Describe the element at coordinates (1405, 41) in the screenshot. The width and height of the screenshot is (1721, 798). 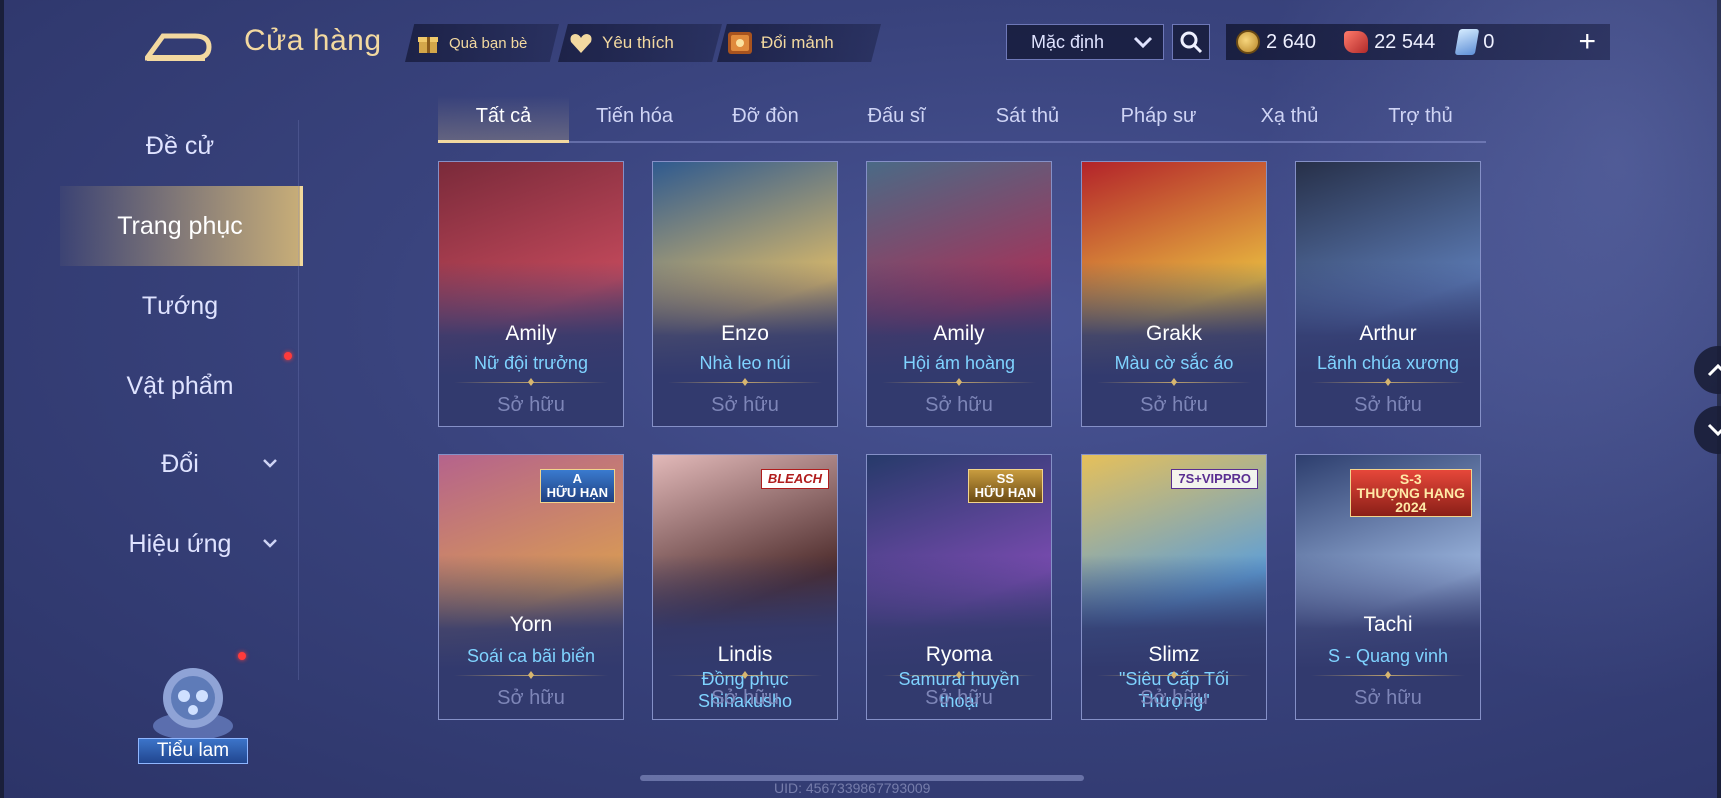
I see `ruby-amount: 22 544` at that location.